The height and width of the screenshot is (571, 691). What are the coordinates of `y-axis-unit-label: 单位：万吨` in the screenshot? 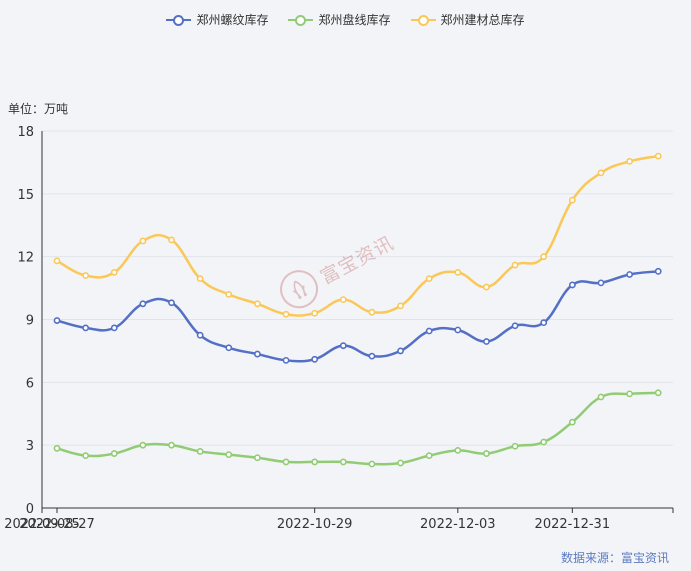 It's located at (38, 109).